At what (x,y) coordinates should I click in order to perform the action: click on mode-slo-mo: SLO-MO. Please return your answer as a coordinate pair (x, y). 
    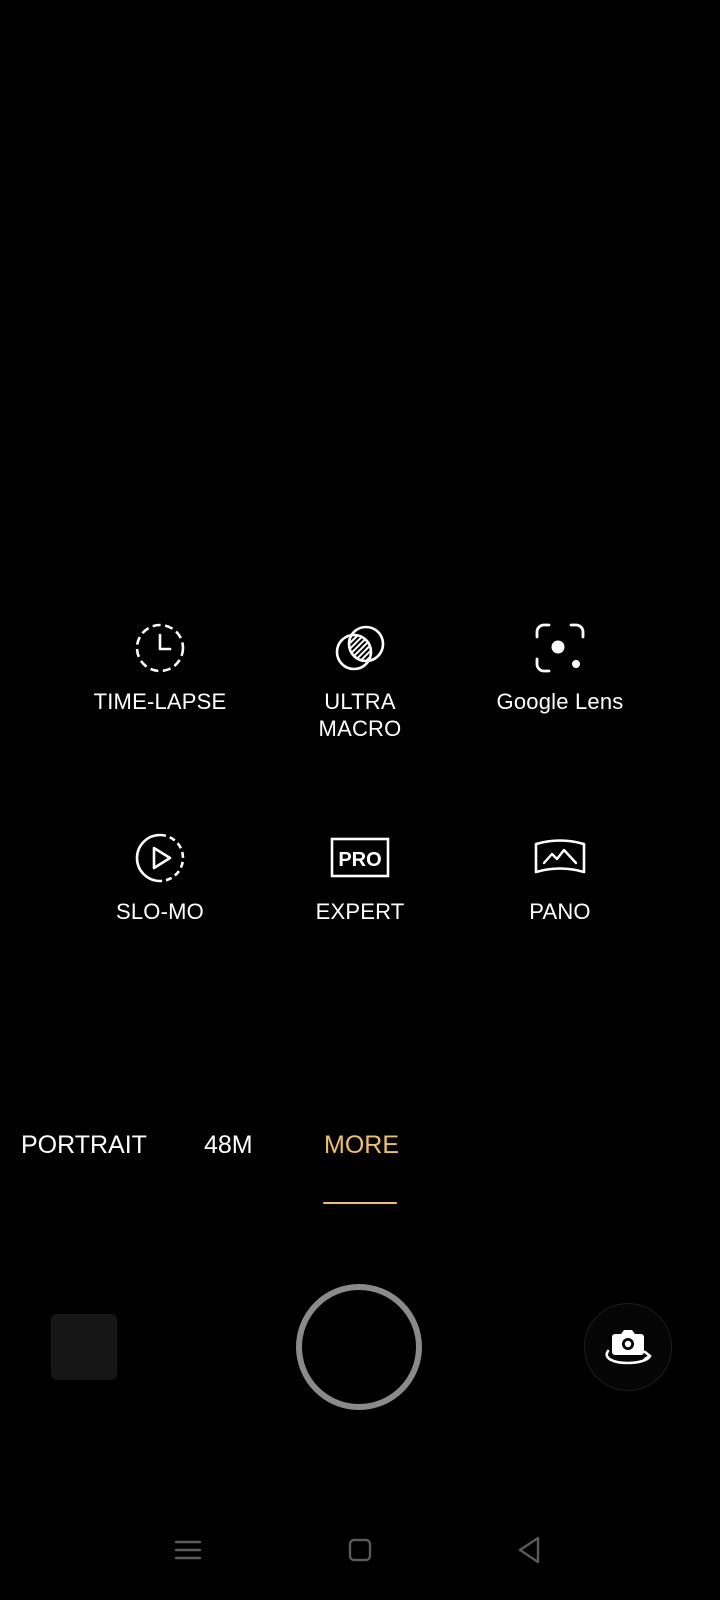
    Looking at the image, I should click on (160, 895).